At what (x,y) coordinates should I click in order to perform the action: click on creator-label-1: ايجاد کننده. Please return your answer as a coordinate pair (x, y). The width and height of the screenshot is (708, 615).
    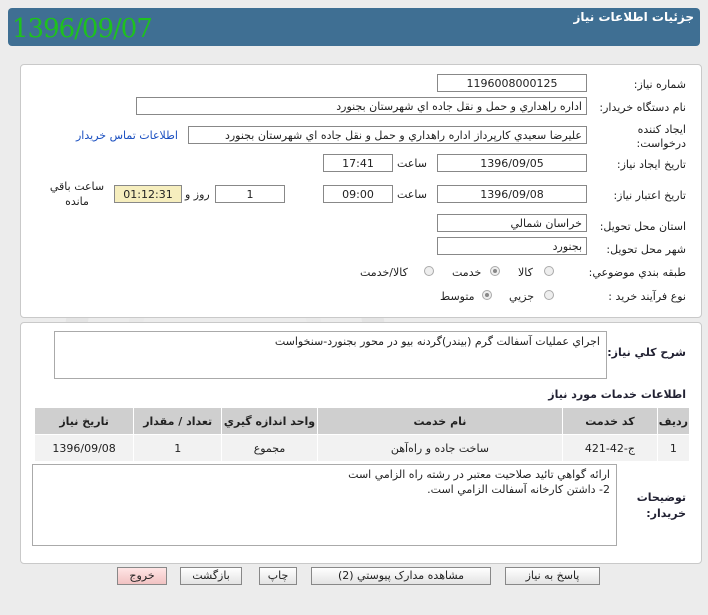
    Looking at the image, I should click on (661, 129).